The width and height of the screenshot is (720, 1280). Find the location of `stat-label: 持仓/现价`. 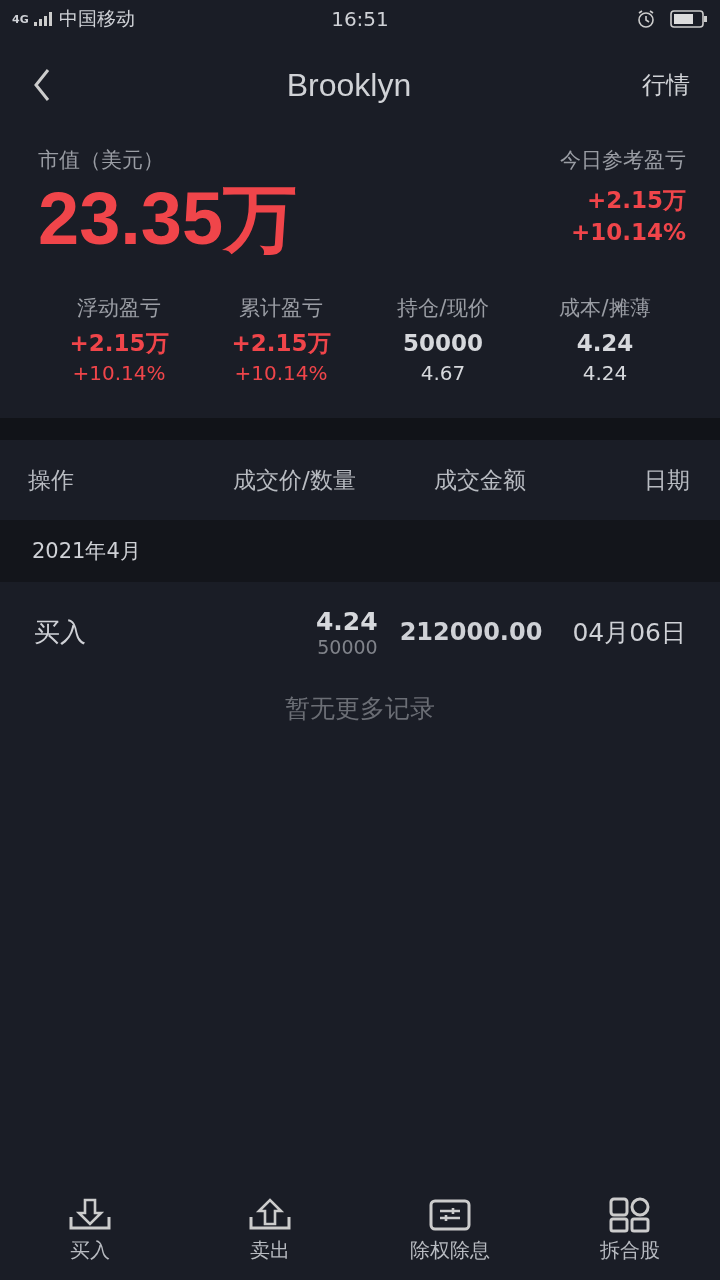

stat-label: 持仓/现价 is located at coordinates (443, 308).